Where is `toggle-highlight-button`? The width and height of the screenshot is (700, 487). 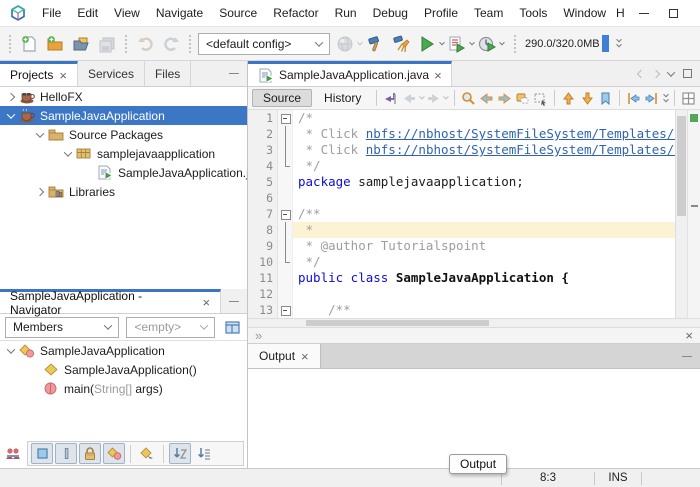
toggle-highlight-button is located at coordinates (522, 98).